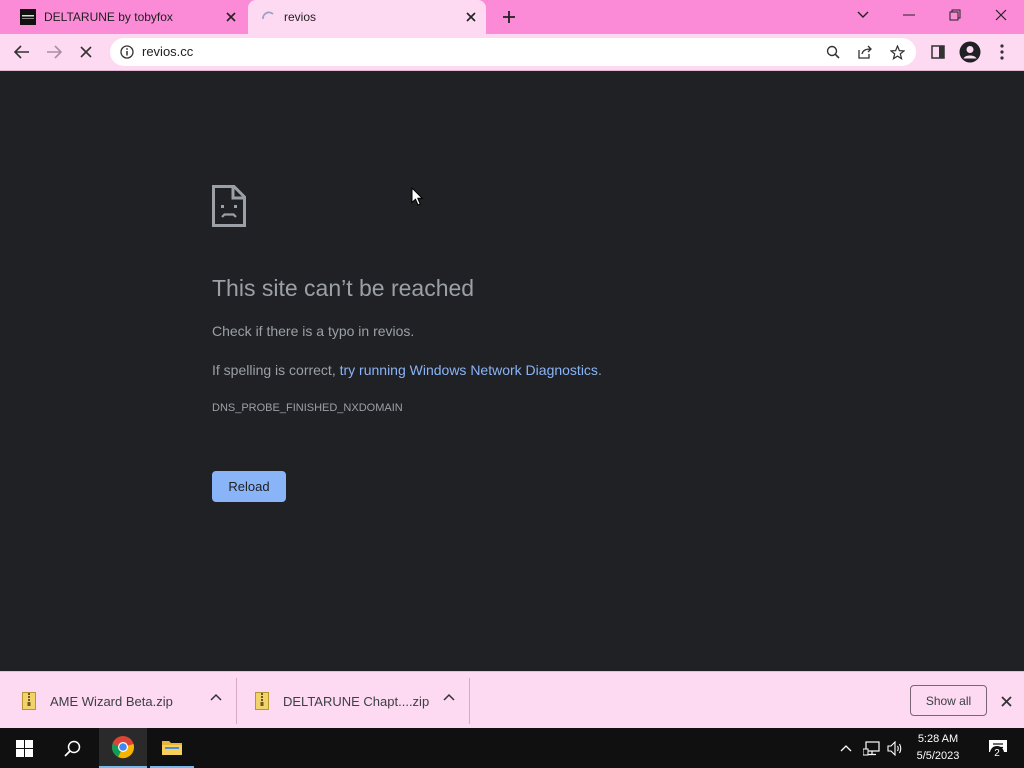 This screenshot has height=768, width=1024. I want to click on mouse-cursor-icon, so click(417, 196).